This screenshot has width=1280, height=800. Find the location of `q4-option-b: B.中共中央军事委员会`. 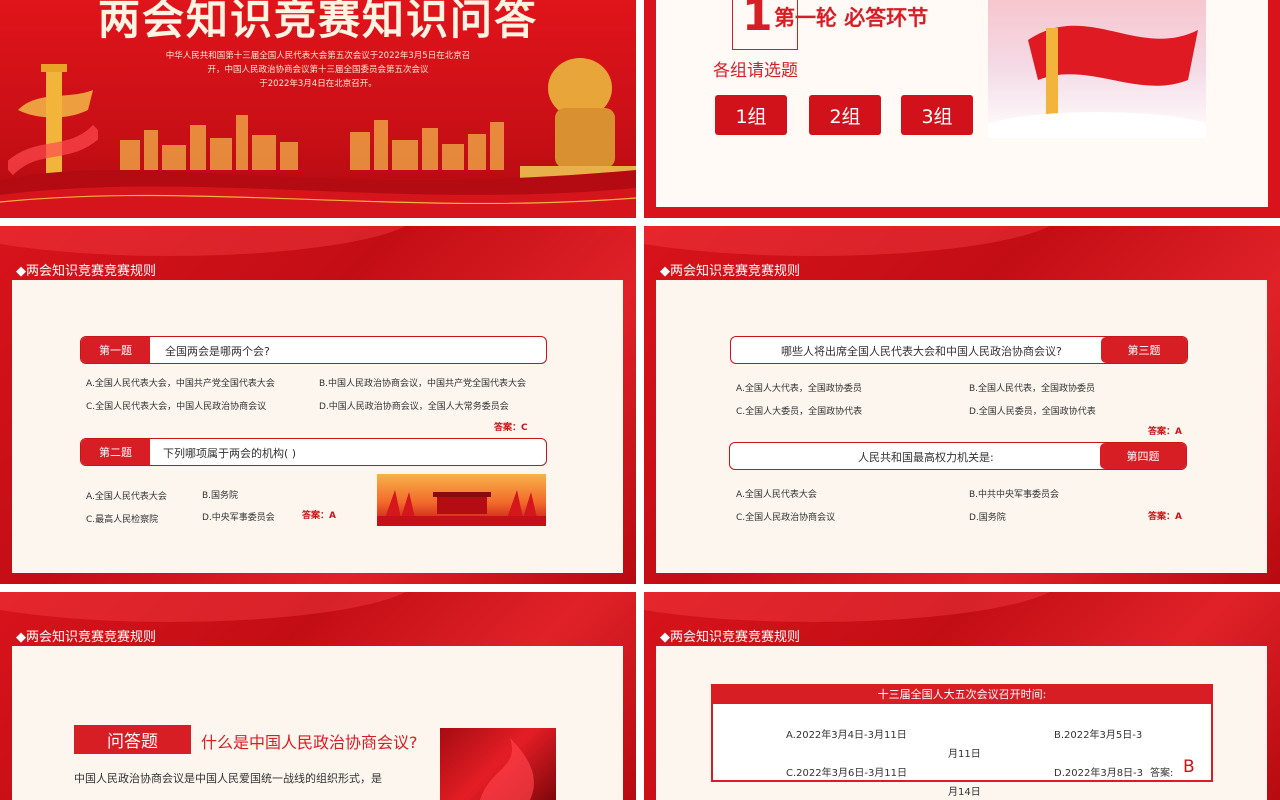

q4-option-b: B.中共中央军事委员会 is located at coordinates (1014, 493).